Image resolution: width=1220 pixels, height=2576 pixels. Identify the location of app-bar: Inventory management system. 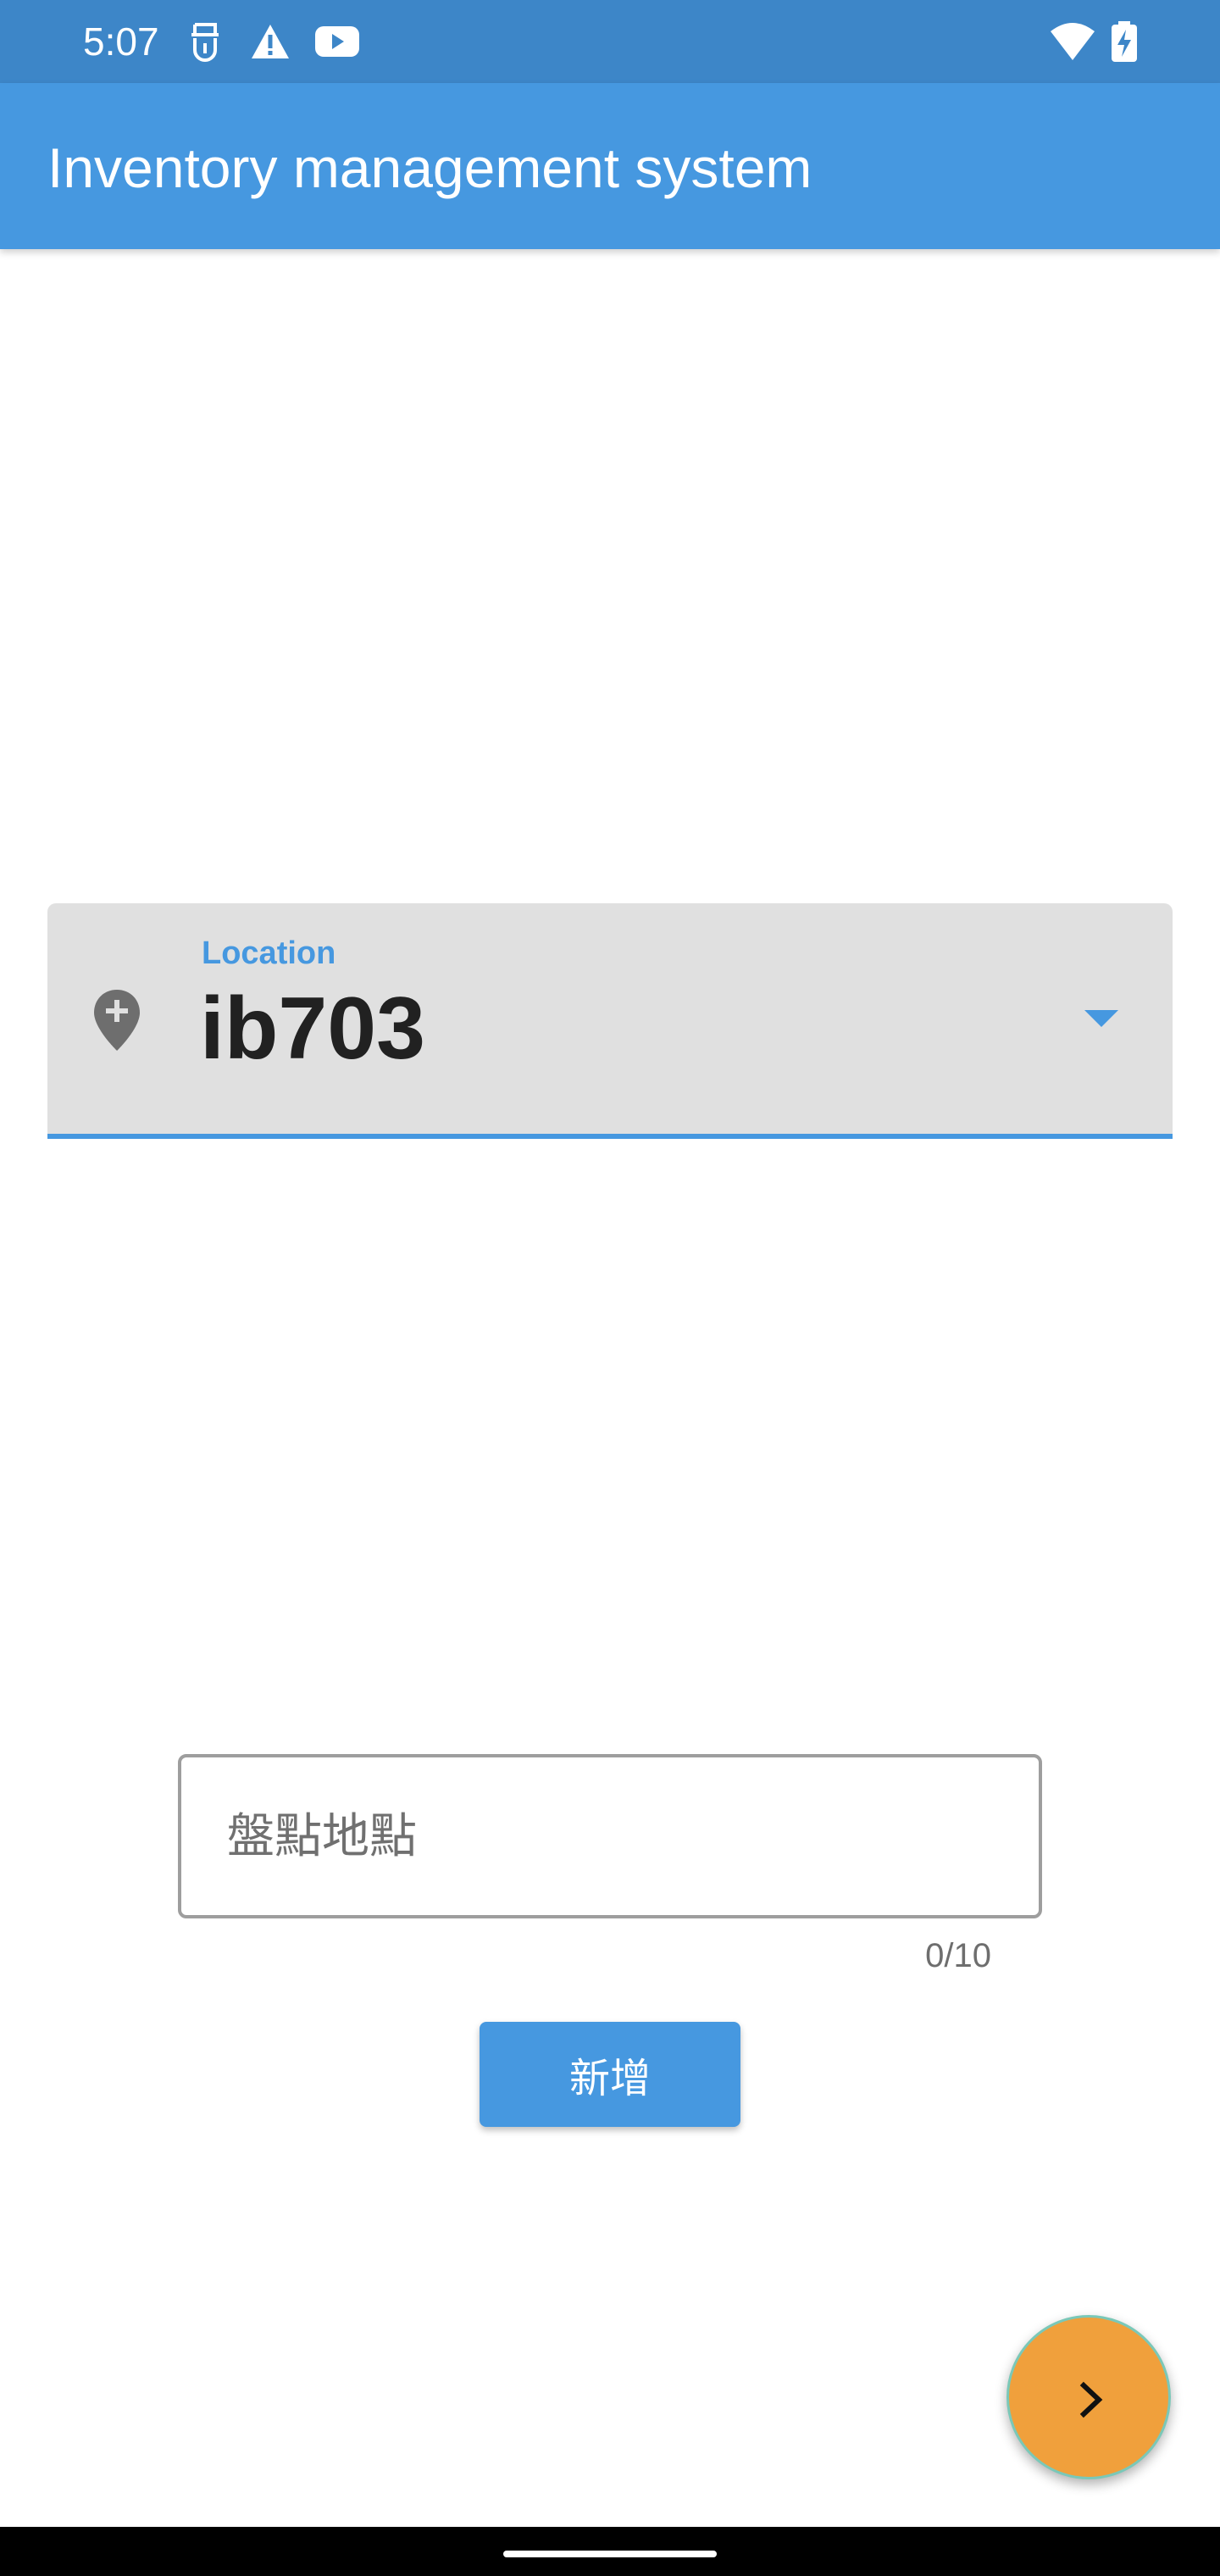
(610, 166).